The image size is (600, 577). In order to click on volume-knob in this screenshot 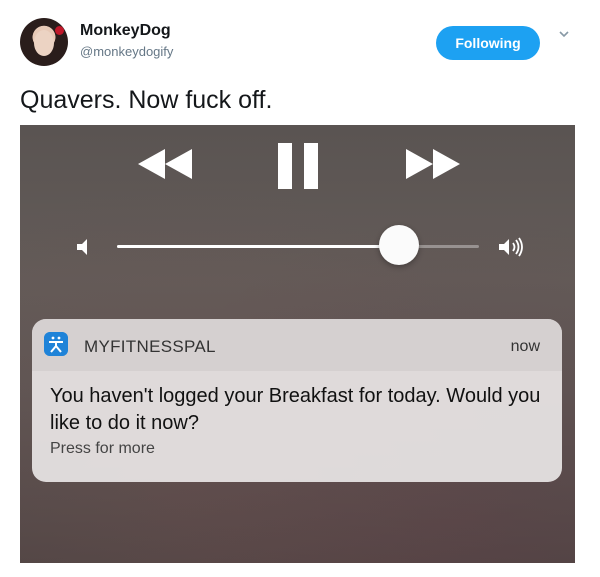, I will do `click(399, 245)`.